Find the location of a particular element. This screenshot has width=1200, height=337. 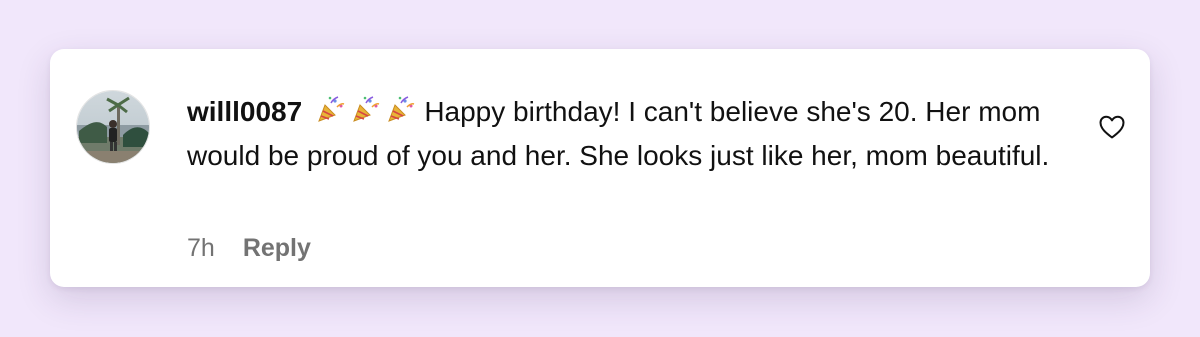

avatar is located at coordinates (113, 127).